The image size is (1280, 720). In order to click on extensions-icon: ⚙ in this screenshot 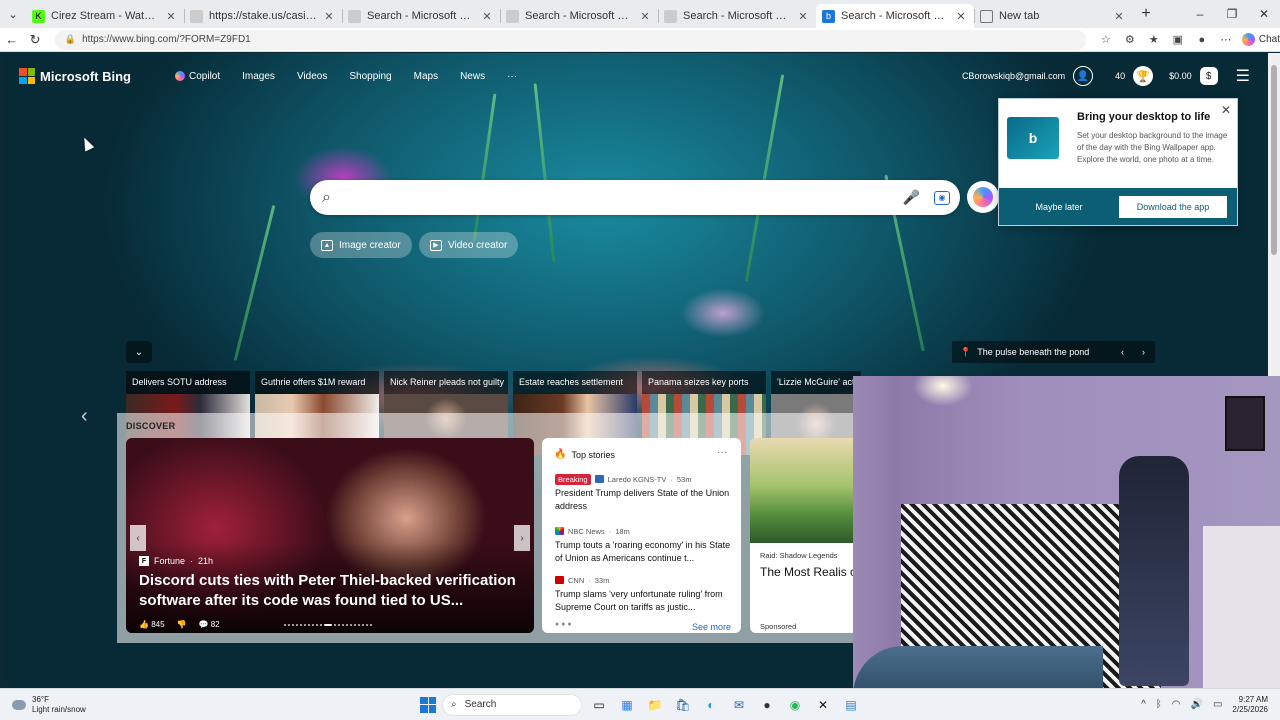, I will do `click(1130, 39)`.